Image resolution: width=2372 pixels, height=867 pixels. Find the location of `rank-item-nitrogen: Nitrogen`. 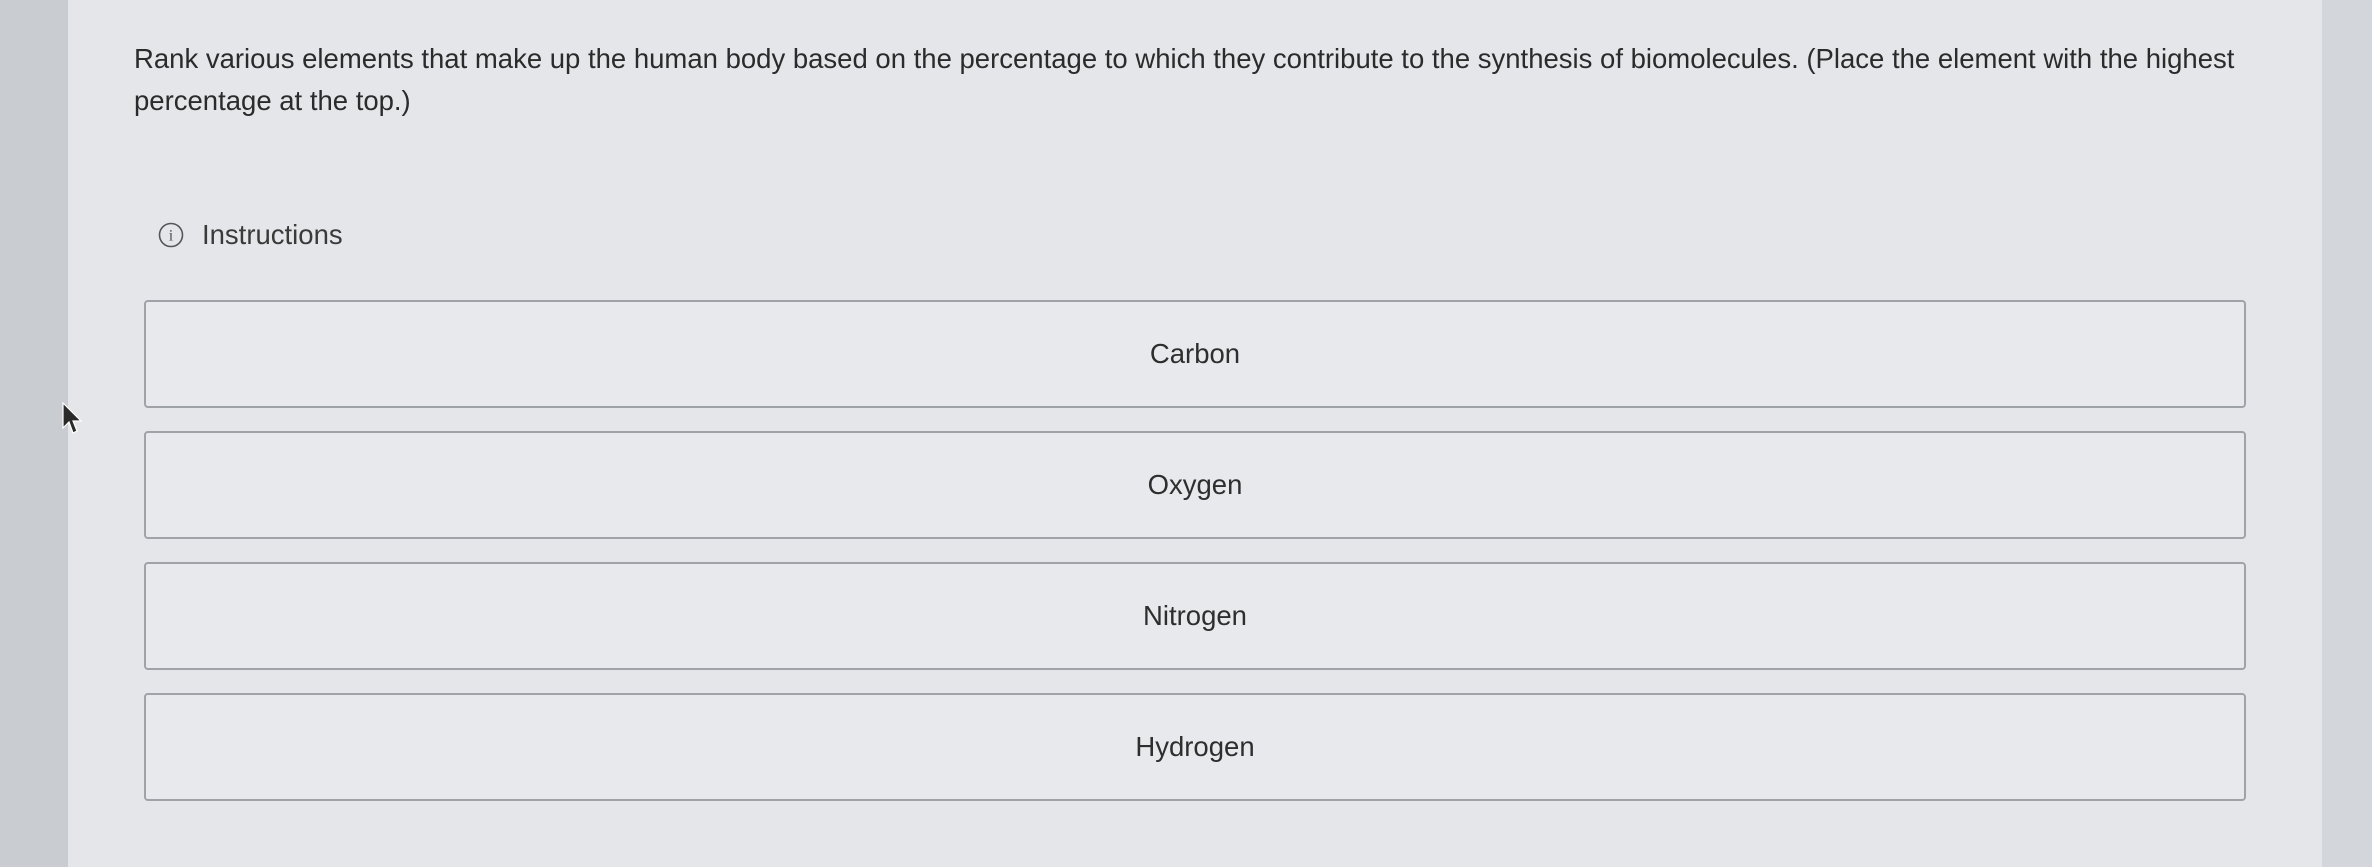

rank-item-nitrogen: Nitrogen is located at coordinates (1195, 616).